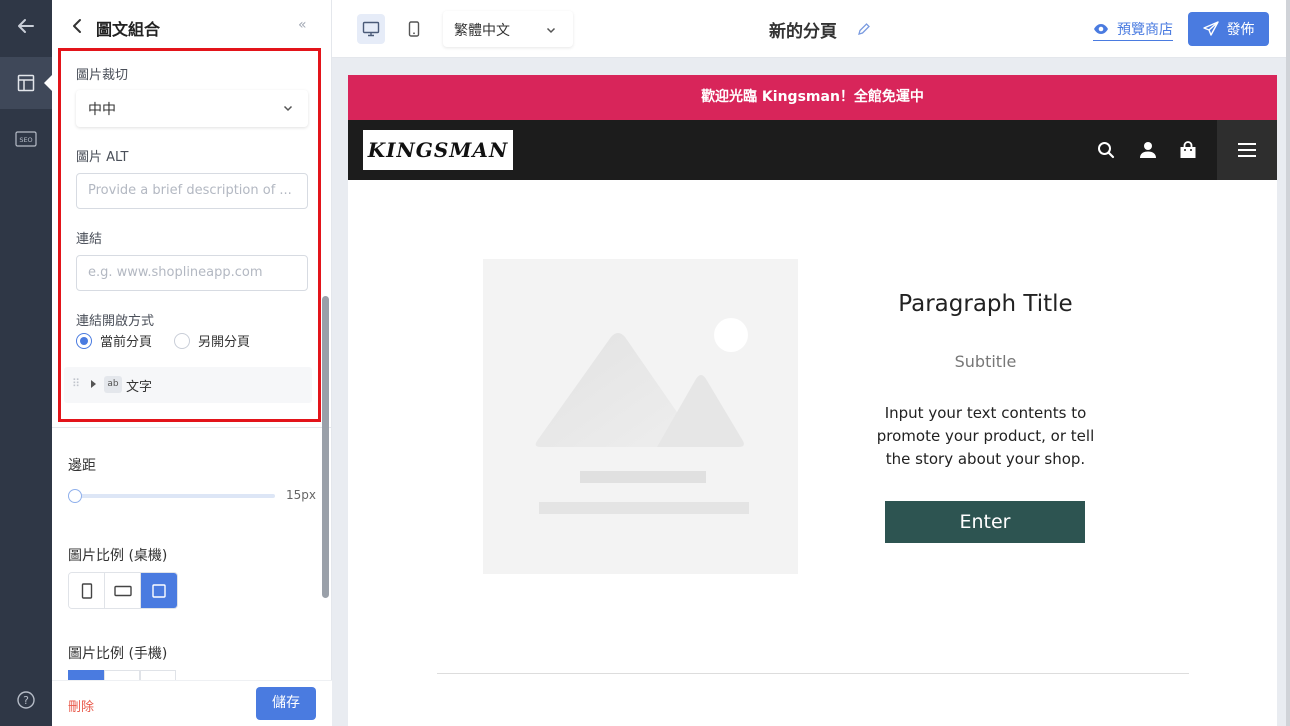 This screenshot has height=726, width=1290. What do you see at coordinates (77, 28) in the screenshot?
I see `chevron-left-icon` at bounding box center [77, 28].